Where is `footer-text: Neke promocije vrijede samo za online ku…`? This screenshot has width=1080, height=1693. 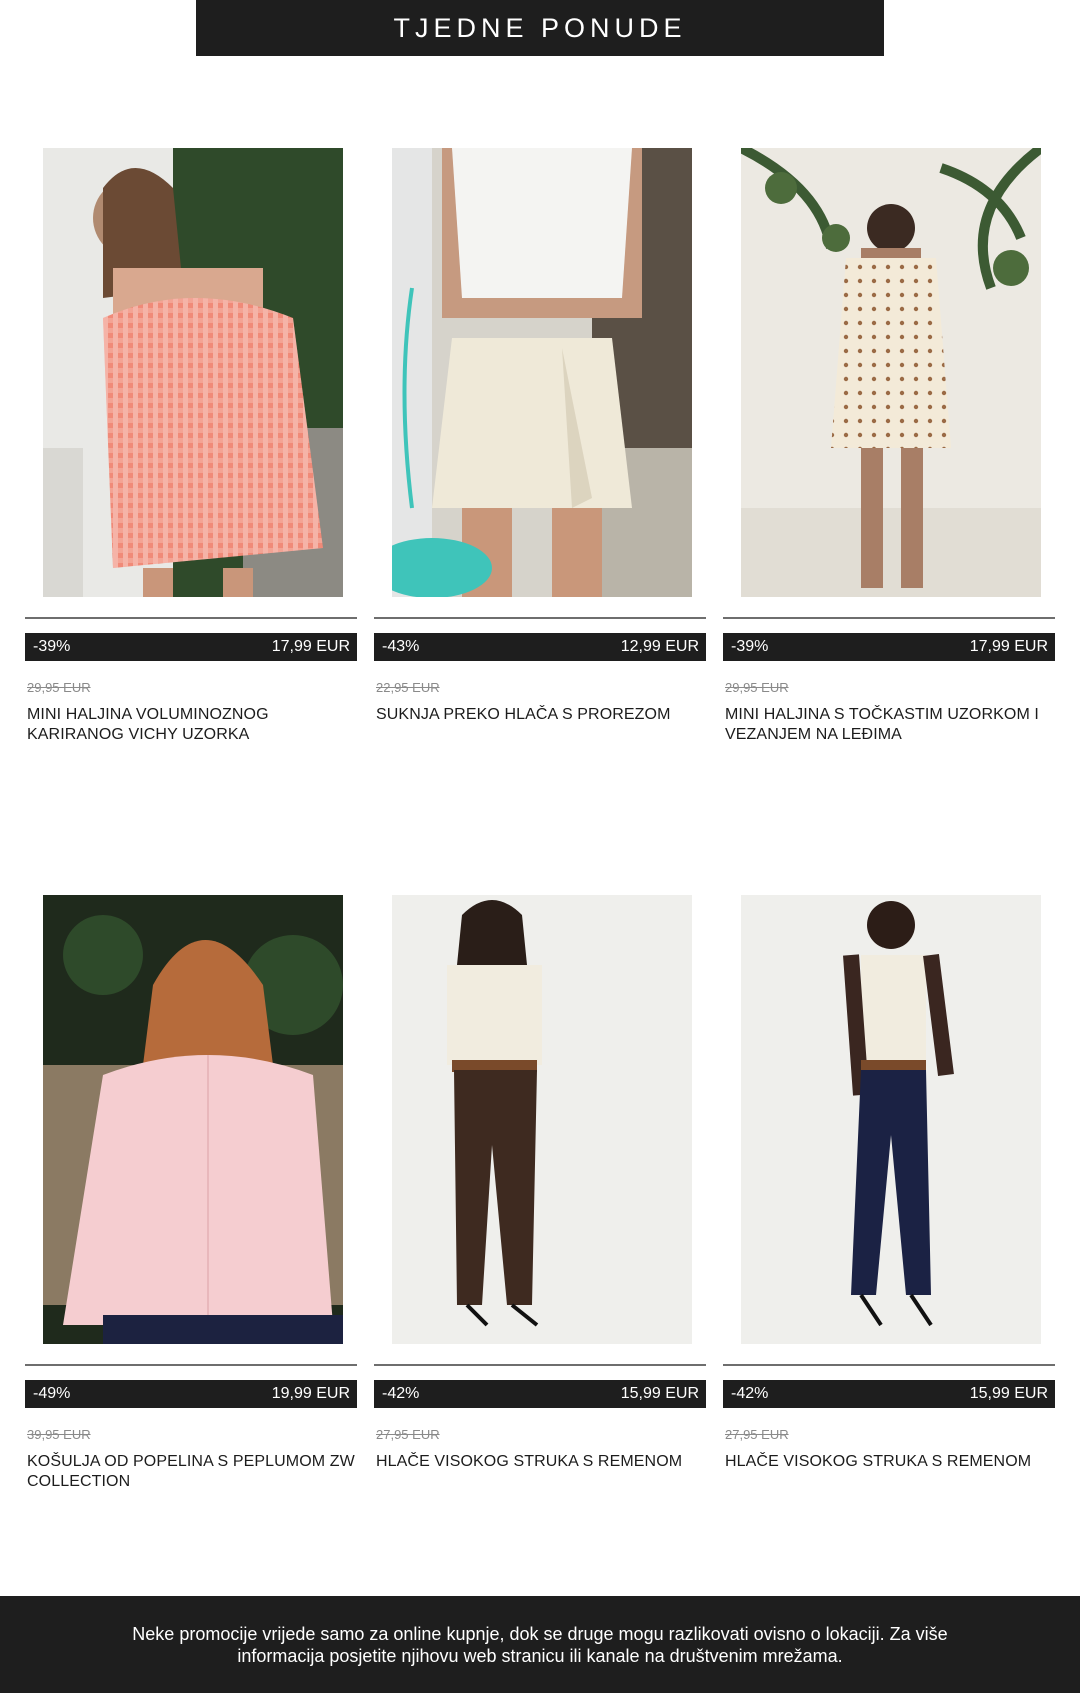 footer-text: Neke promocije vrijede samo za online ku… is located at coordinates (540, 1644).